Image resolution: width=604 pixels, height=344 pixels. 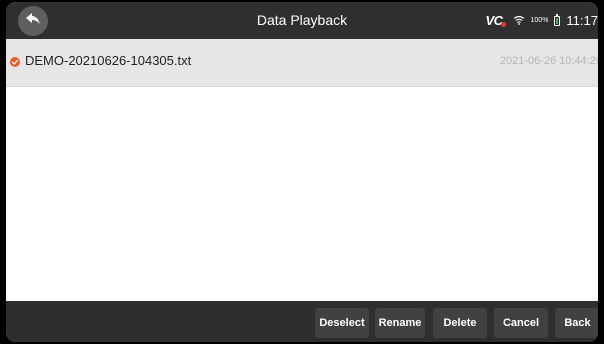 I want to click on battery-percent: 100%, so click(x=539, y=20).